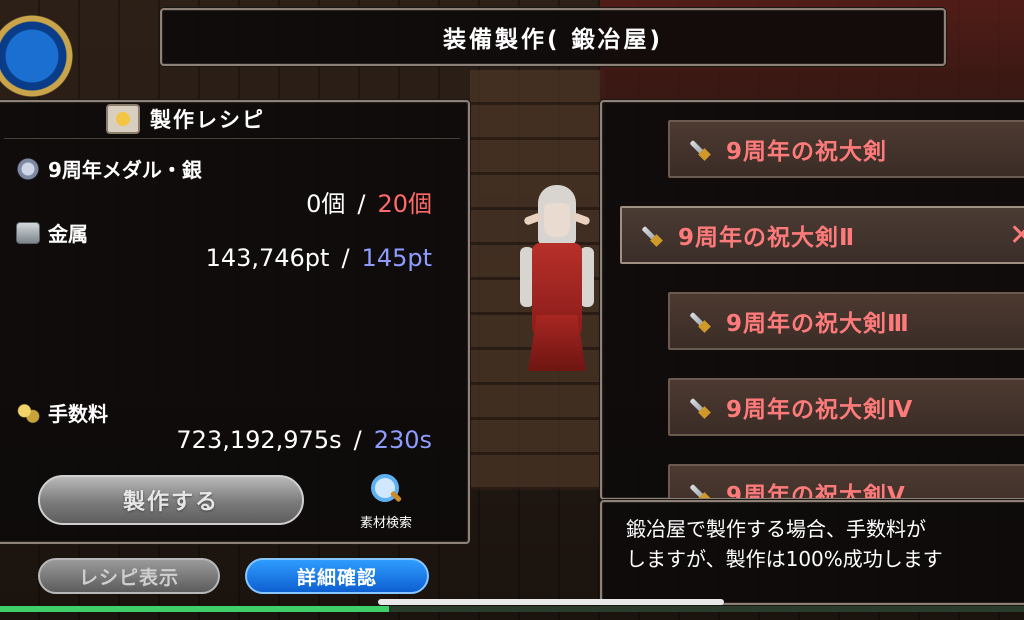 The image size is (1024, 620). Describe the element at coordinates (776, 529) in the screenshot. I see `info-line: 鍛冶屋で製作する場合、手数料が` at that location.